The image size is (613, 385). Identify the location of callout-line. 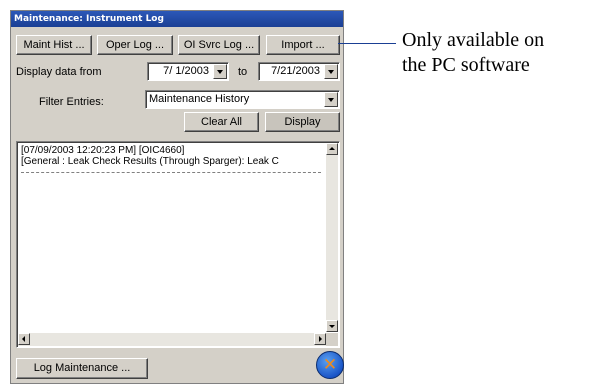
(367, 43).